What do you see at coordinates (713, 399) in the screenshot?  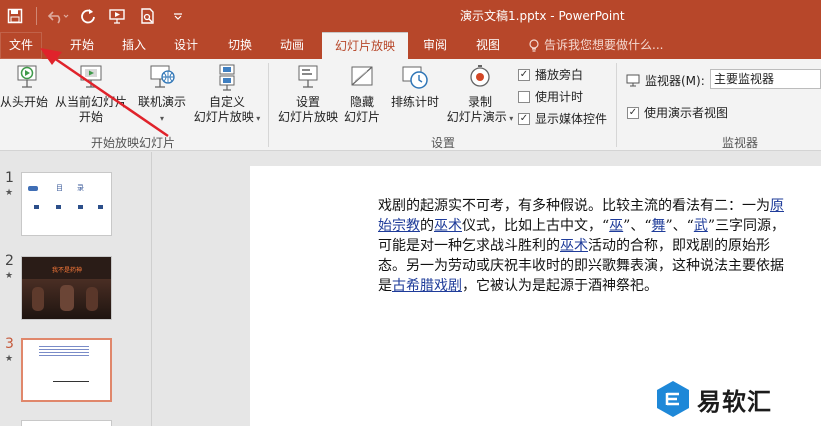 I see `watermark: 易软汇` at bounding box center [713, 399].